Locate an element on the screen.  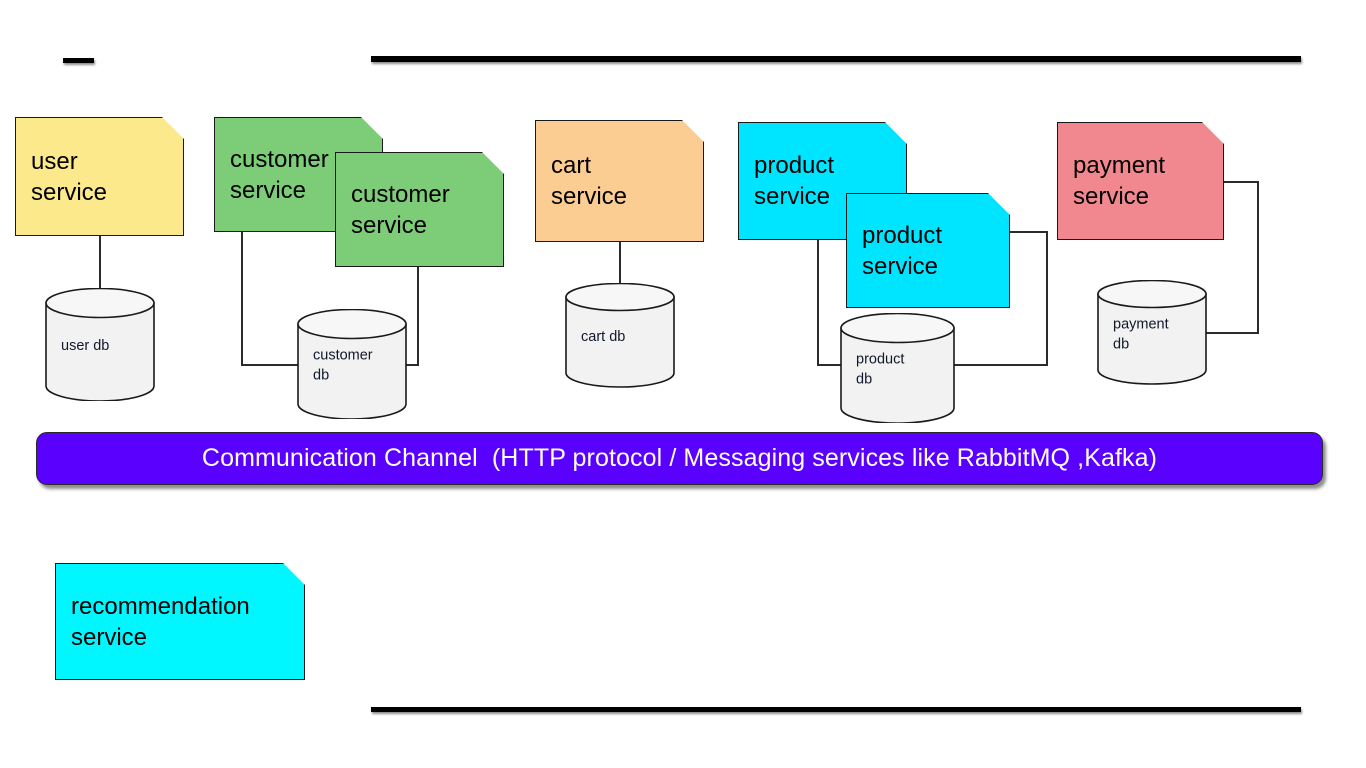
service-node-user-service: user service is located at coordinates (99, 176).